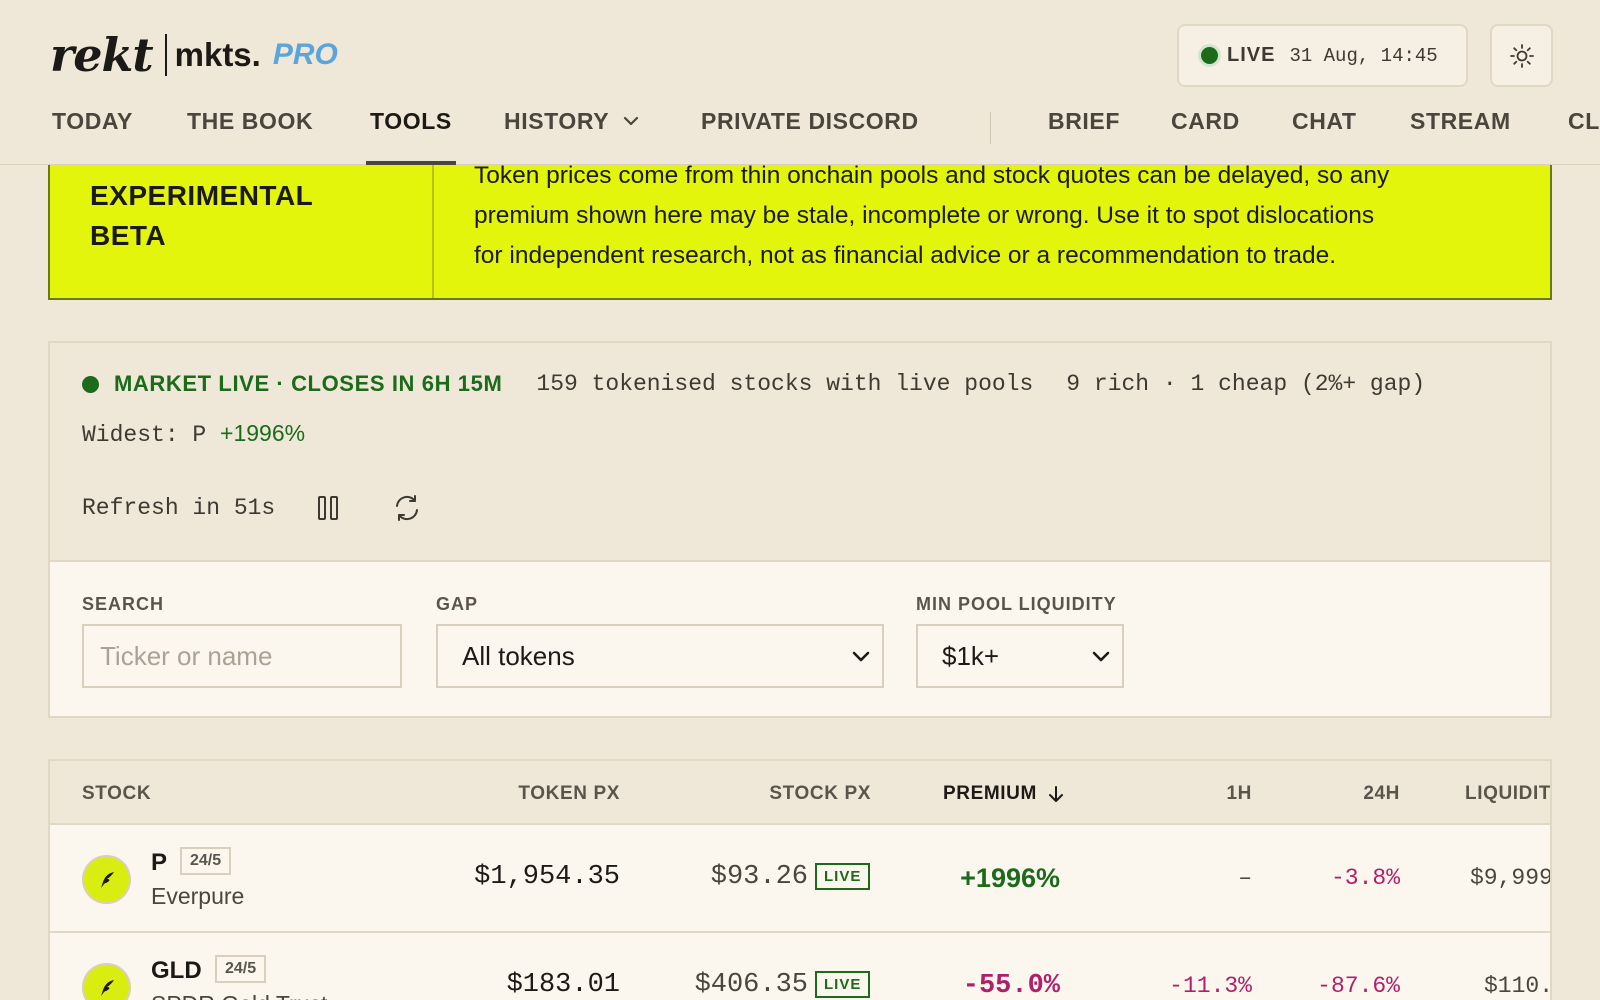  Describe the element at coordinates (759, 877) in the screenshot. I see `stock-price: $93.26` at that location.